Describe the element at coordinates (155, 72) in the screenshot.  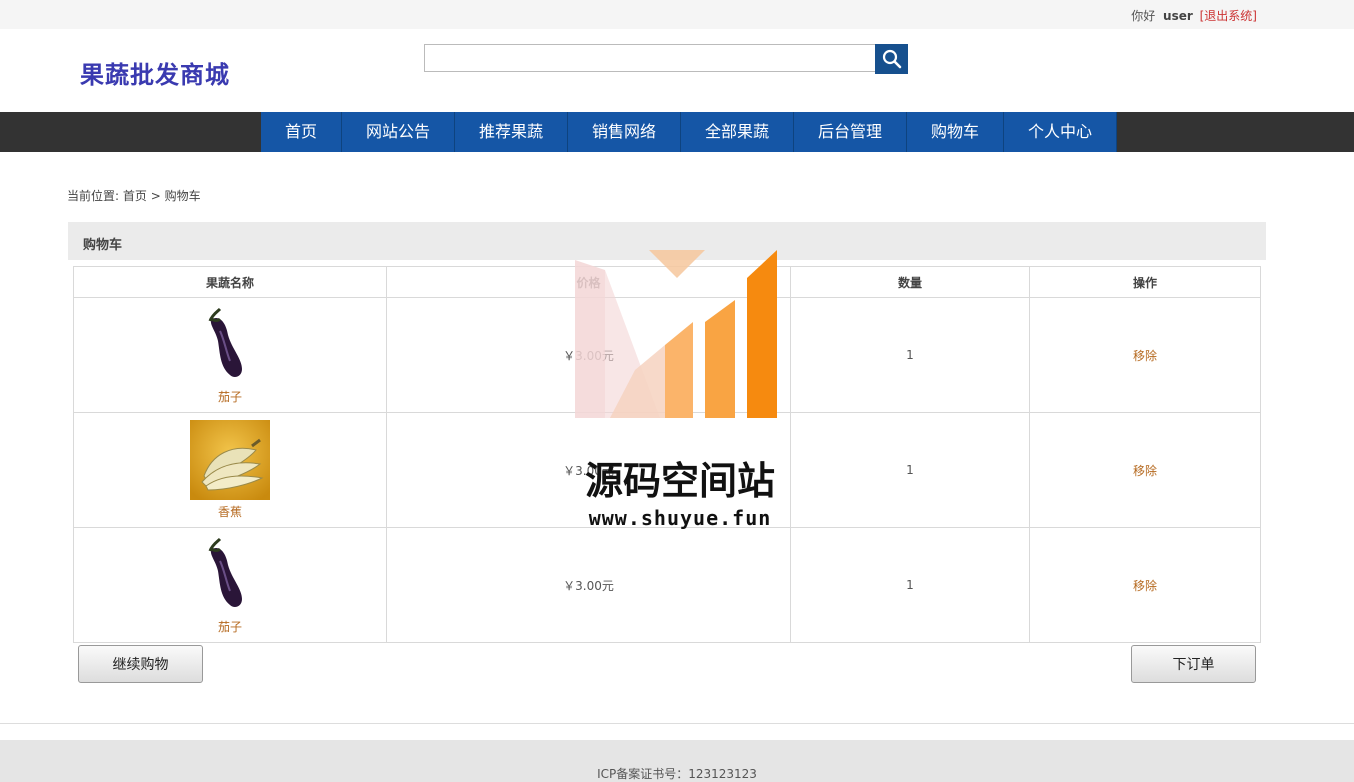
I see `site-logo: 果蔬批发商城` at that location.